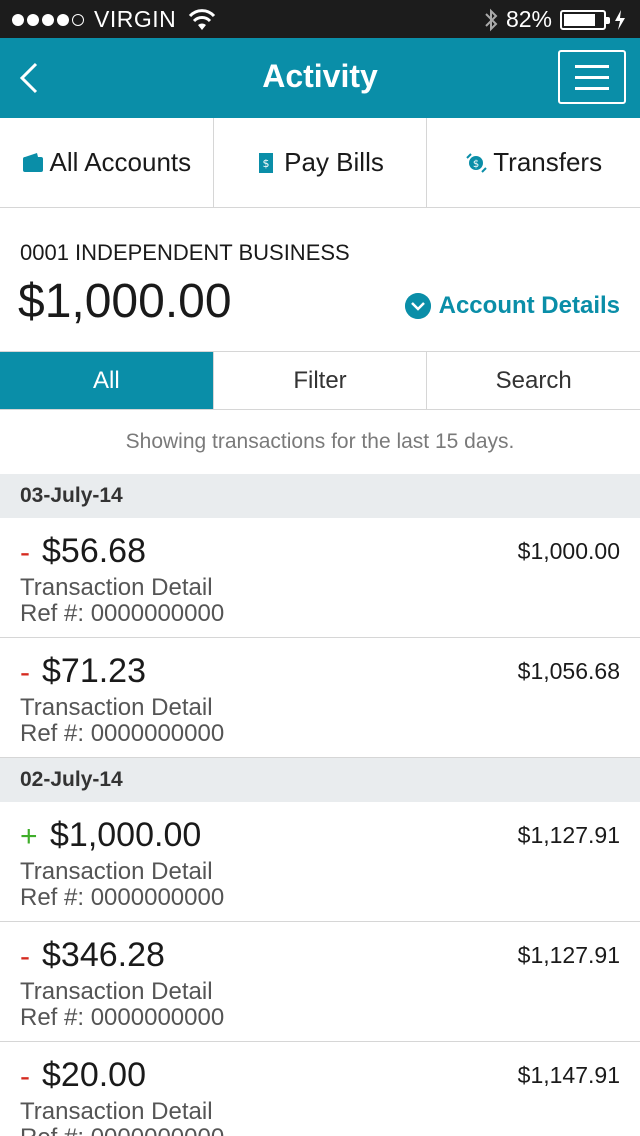 The height and width of the screenshot is (1136, 640). Describe the element at coordinates (135, 19) in the screenshot. I see `carrier-name: VIRGIN` at that location.